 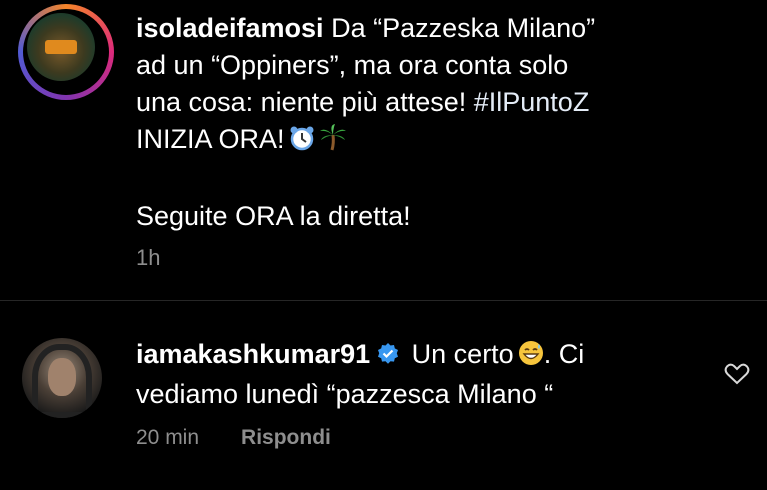 What do you see at coordinates (233, 438) in the screenshot?
I see `comment-meta: 20 min Rispondi` at bounding box center [233, 438].